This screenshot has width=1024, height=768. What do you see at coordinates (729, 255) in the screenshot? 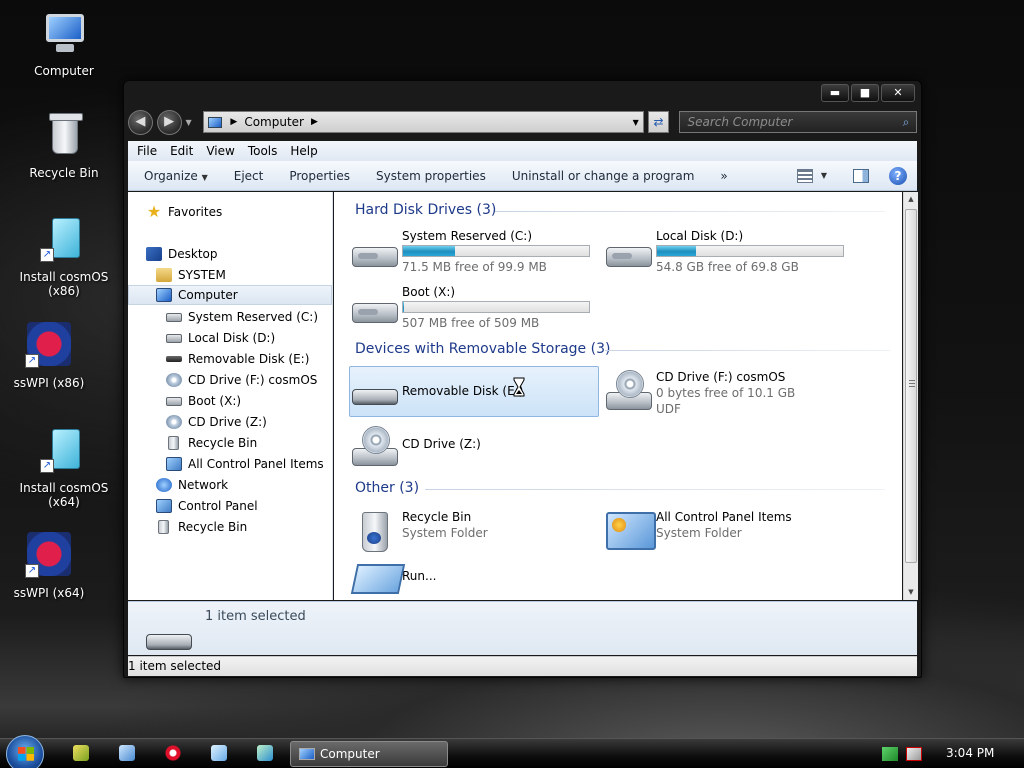
I see `drive-item-d: Local Disk (D:) 54.8 GB free of 69.8 GB` at bounding box center [729, 255].